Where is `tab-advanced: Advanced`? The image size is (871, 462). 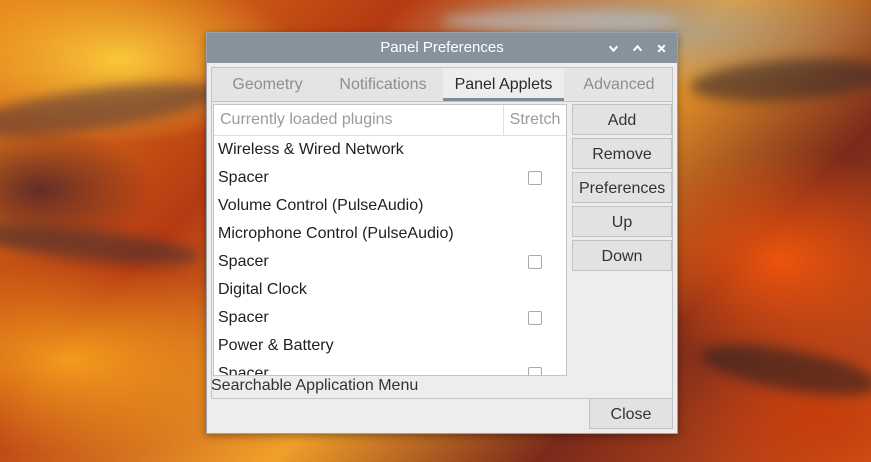
tab-advanced: Advanced is located at coordinates (619, 84).